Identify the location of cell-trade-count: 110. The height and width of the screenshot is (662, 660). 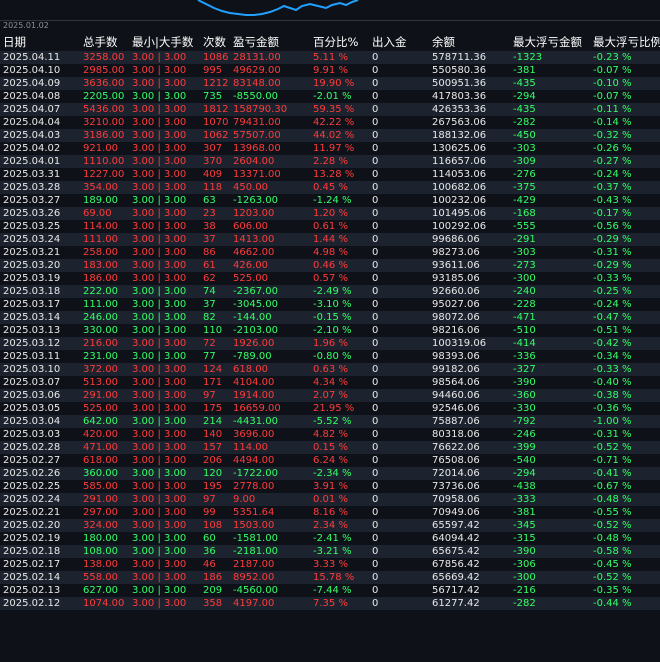
(213, 330).